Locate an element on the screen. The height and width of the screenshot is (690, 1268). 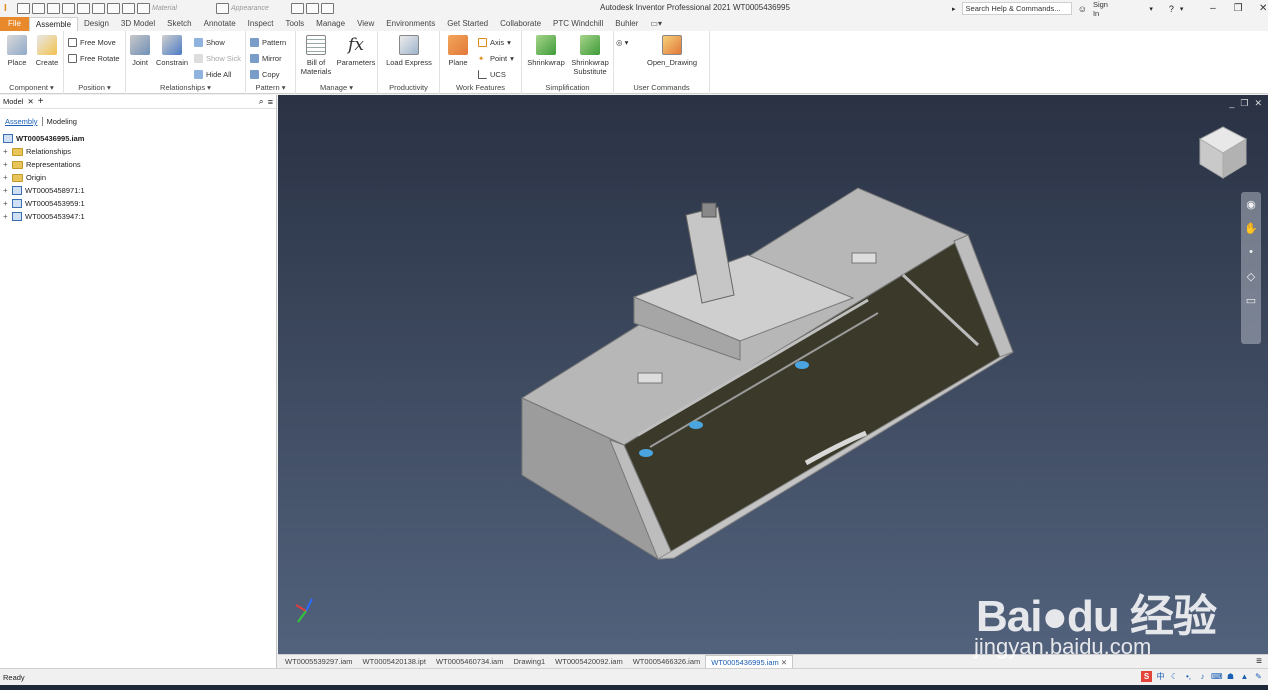
sign-in-link: Sign In is located at coordinates (1104, 9).